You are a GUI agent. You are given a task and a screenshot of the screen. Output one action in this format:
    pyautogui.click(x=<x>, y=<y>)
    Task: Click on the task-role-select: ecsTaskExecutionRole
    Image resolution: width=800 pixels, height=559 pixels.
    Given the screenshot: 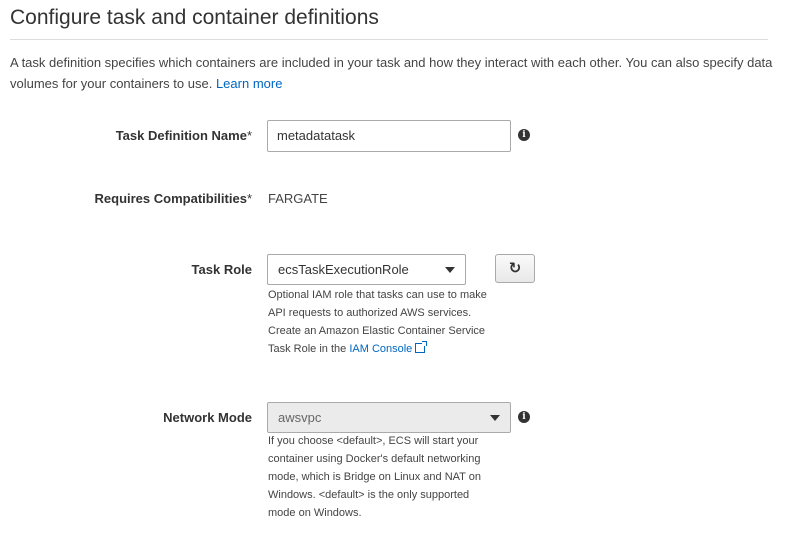 What is the action you would take?
    pyautogui.click(x=366, y=269)
    